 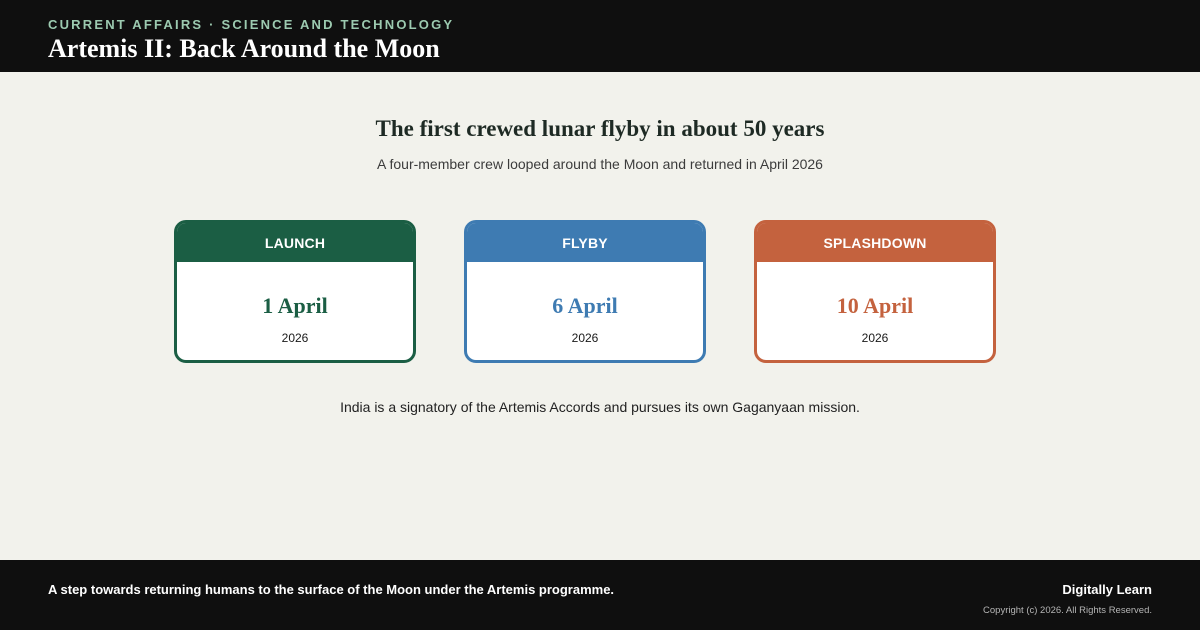 What do you see at coordinates (244, 48) in the screenshot?
I see `page-title: Artemis II: Back Around the Moon` at bounding box center [244, 48].